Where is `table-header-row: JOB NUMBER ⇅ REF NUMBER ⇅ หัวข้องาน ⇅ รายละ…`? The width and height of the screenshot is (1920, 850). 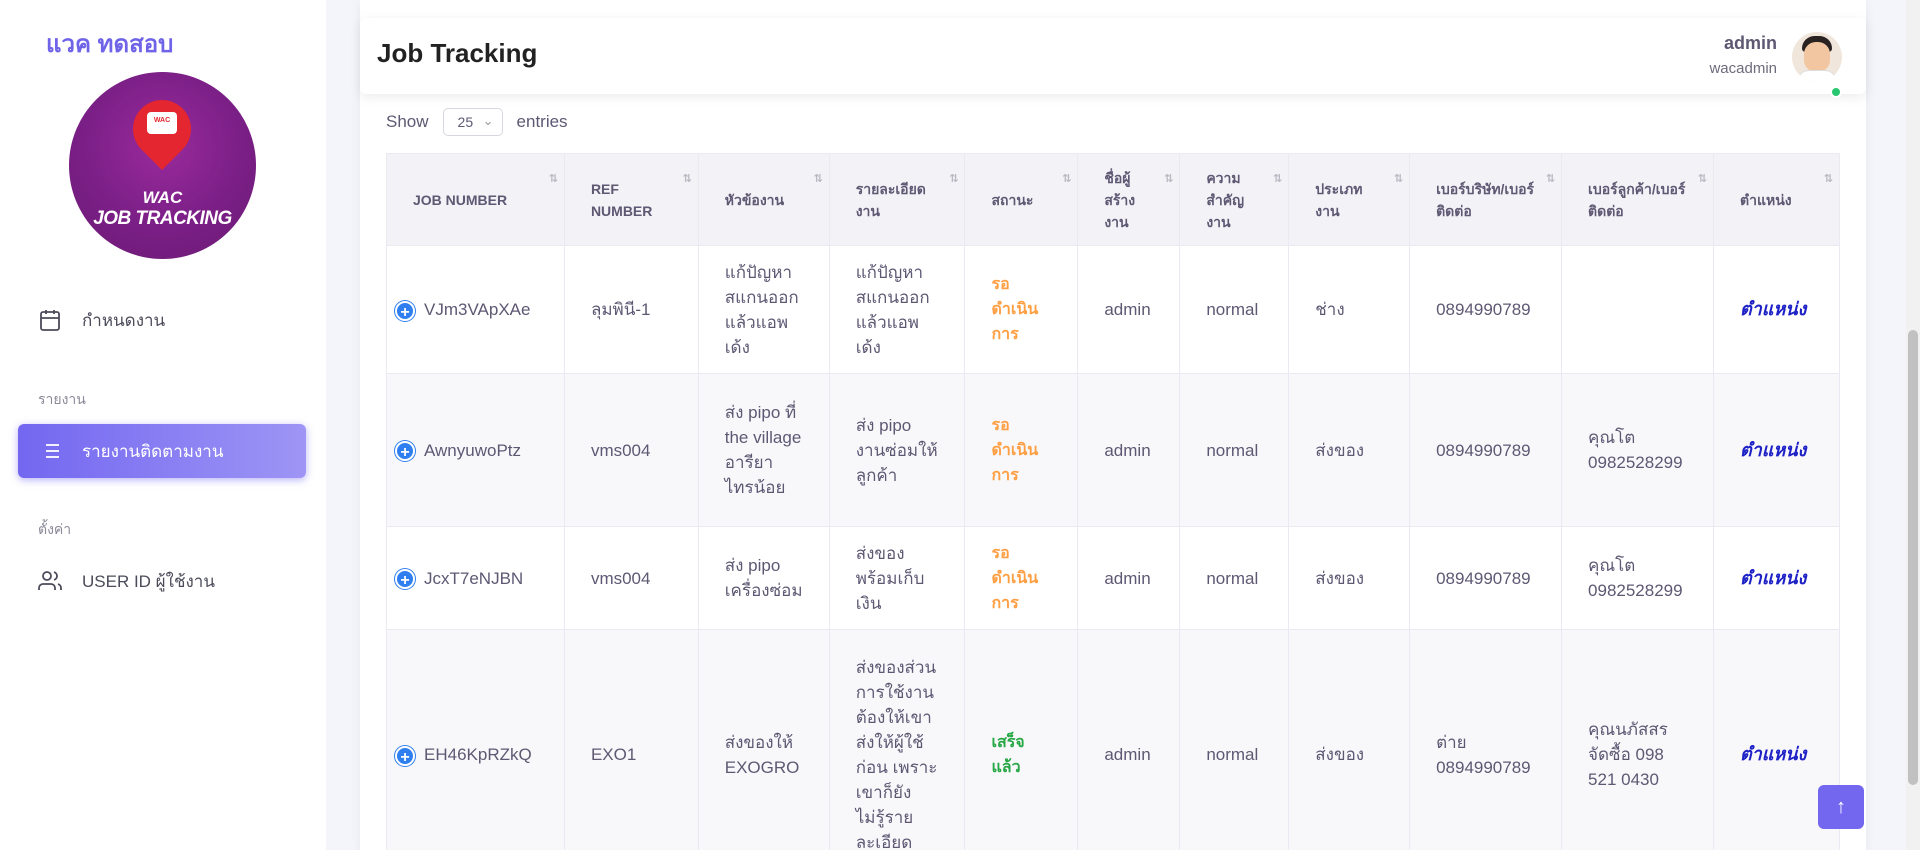
table-header-row: JOB NUMBER ⇅ REF NUMBER ⇅ หัวข้องาน ⇅ รายละ… is located at coordinates (1113, 199).